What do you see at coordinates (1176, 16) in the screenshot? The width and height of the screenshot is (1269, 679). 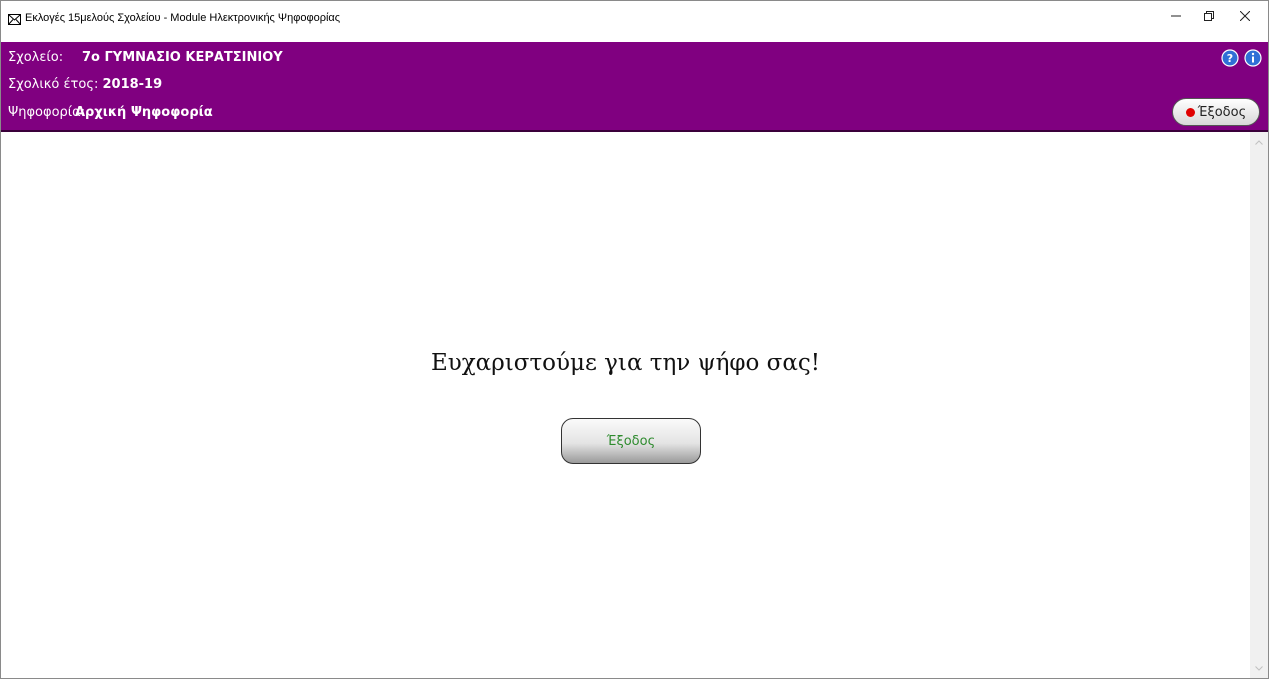 I see `minimize-icon` at bounding box center [1176, 16].